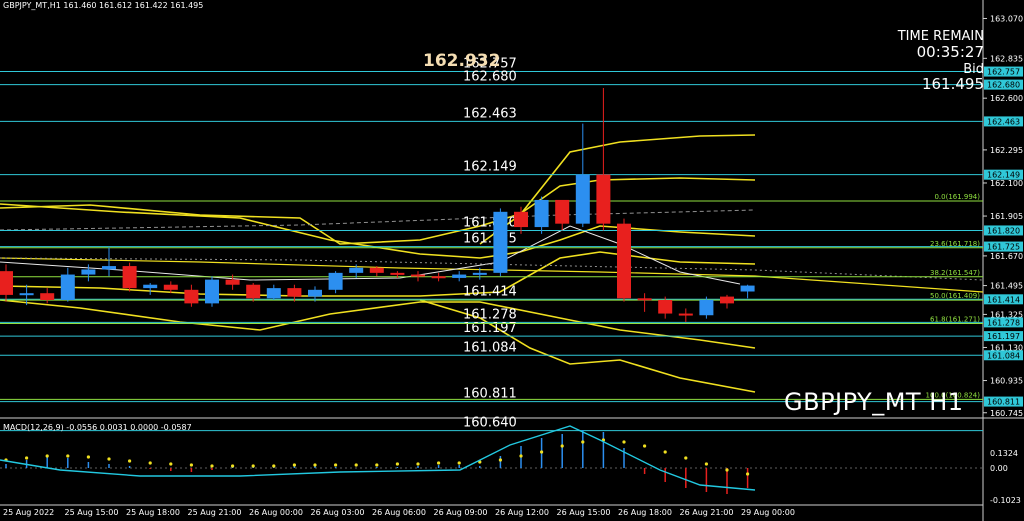  What do you see at coordinates (378, 220) in the screenshot?
I see `ma-dashed` at bounding box center [378, 220].